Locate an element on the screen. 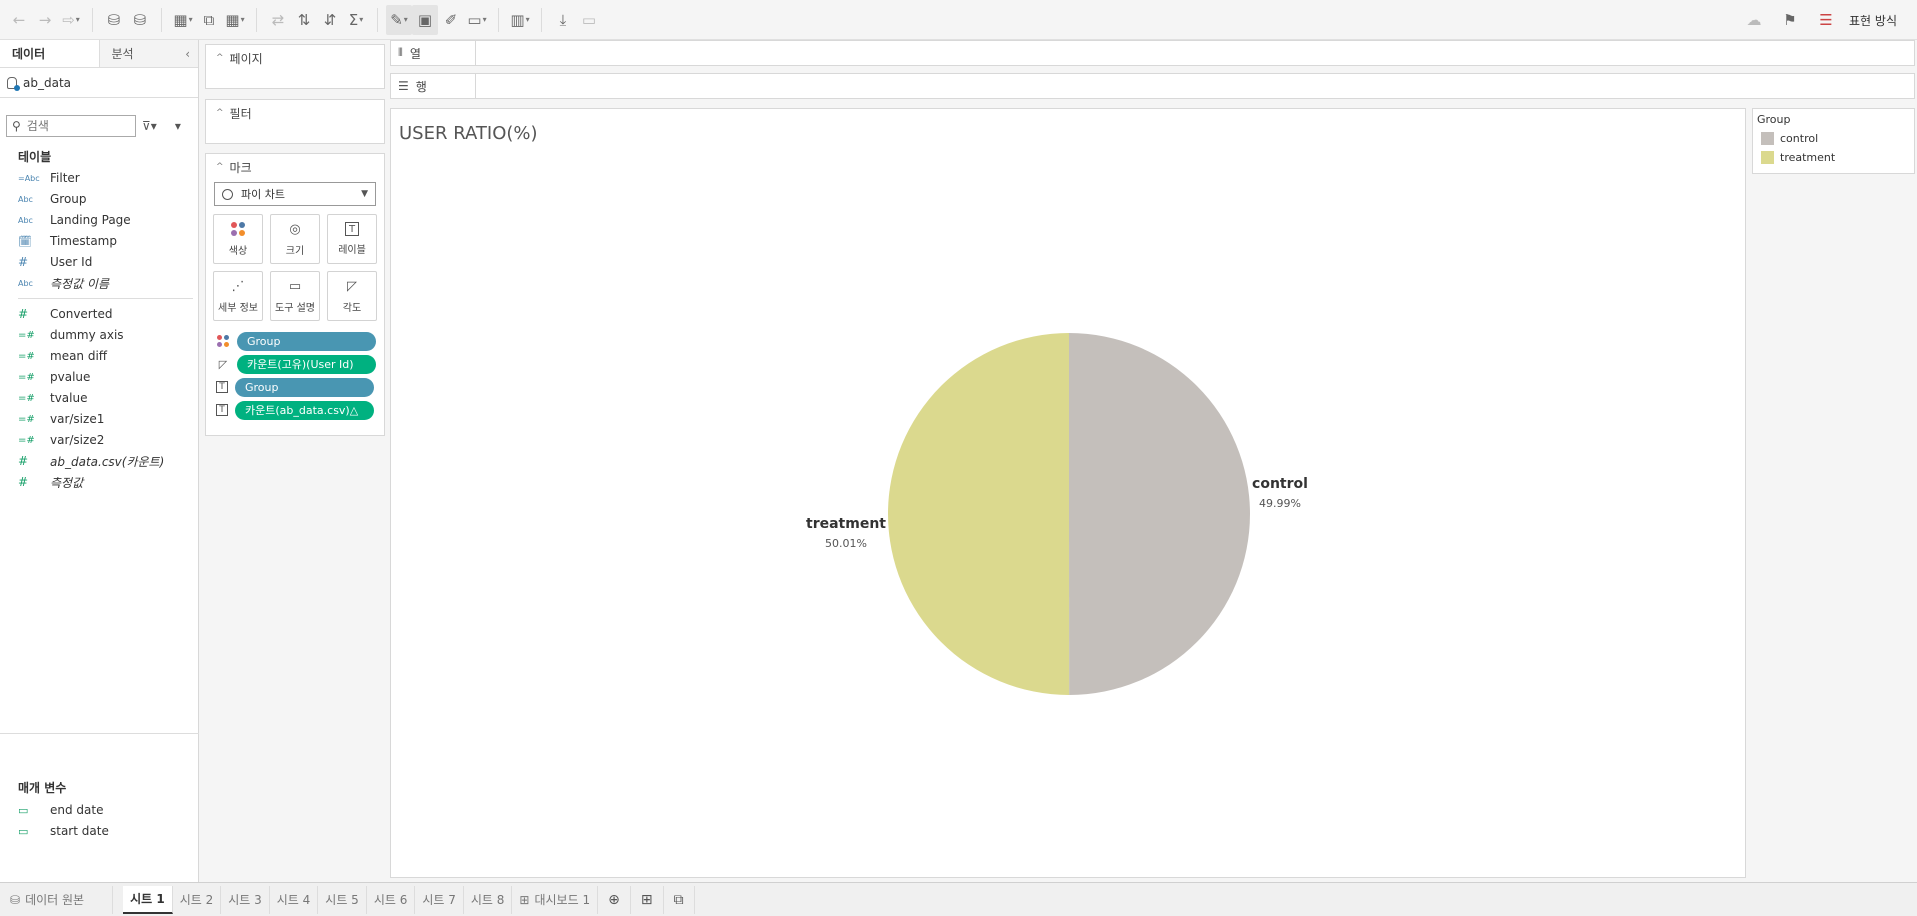 The width and height of the screenshot is (1917, 916). sheet-tab: 시트 2 is located at coordinates (197, 899).